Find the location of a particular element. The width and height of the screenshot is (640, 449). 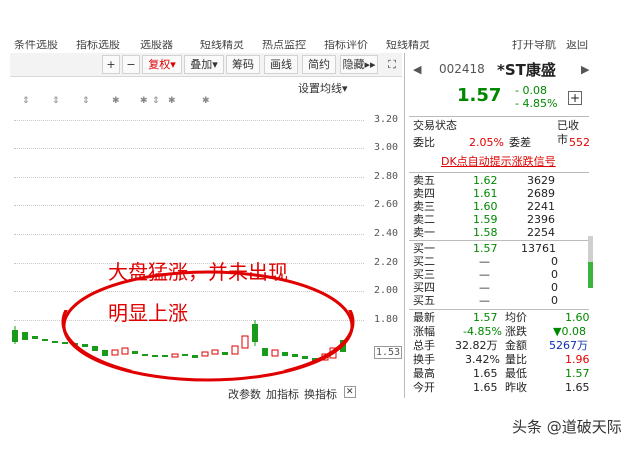

price-change: - 0.08 is located at coordinates (531, 90).